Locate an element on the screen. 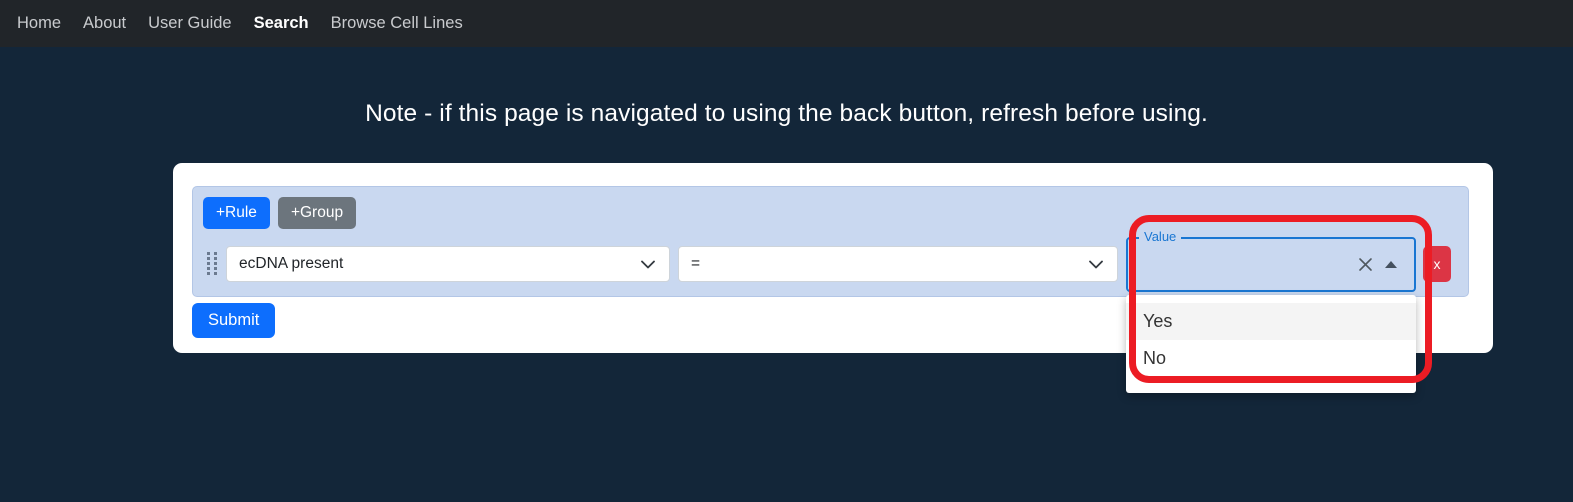 The width and height of the screenshot is (1573, 502). rule-operator-value: = is located at coordinates (696, 263).